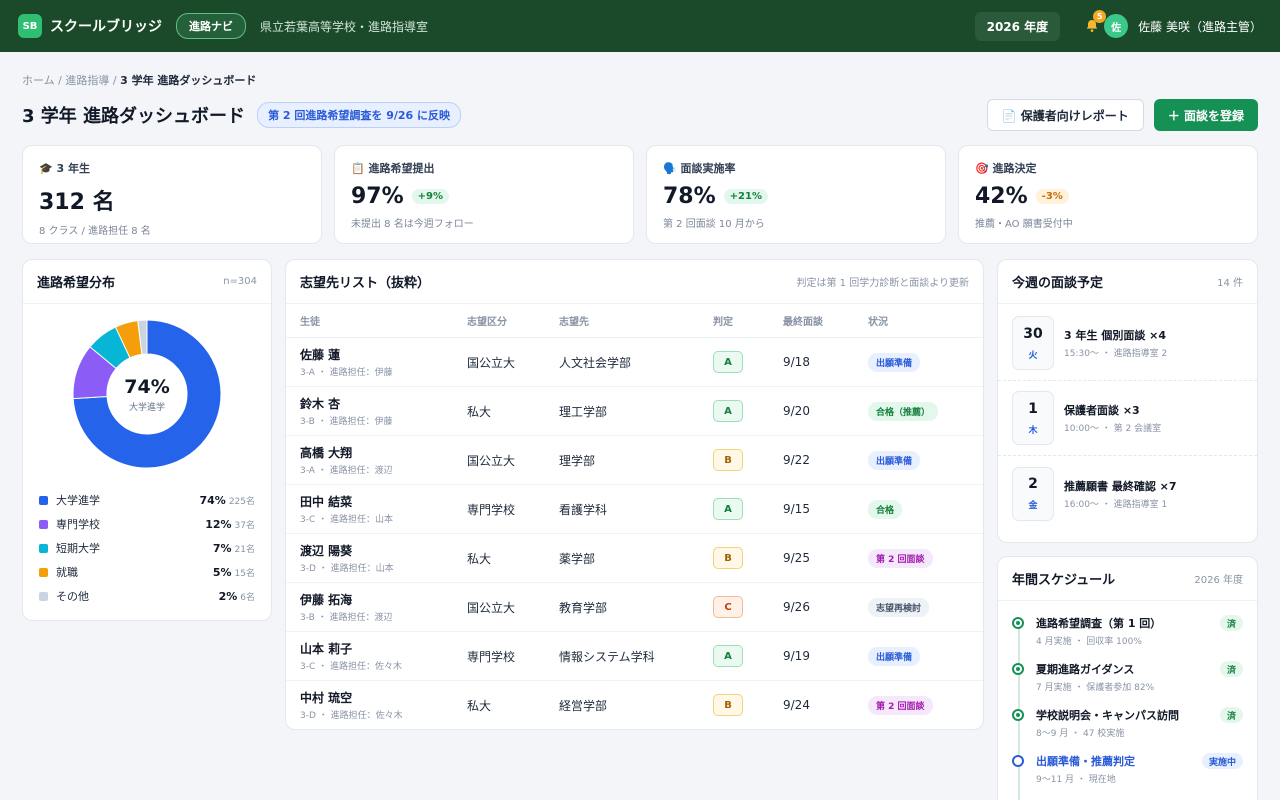  What do you see at coordinates (796, 460) in the screenshot?
I see `last-interview-date: 9/22` at bounding box center [796, 460].